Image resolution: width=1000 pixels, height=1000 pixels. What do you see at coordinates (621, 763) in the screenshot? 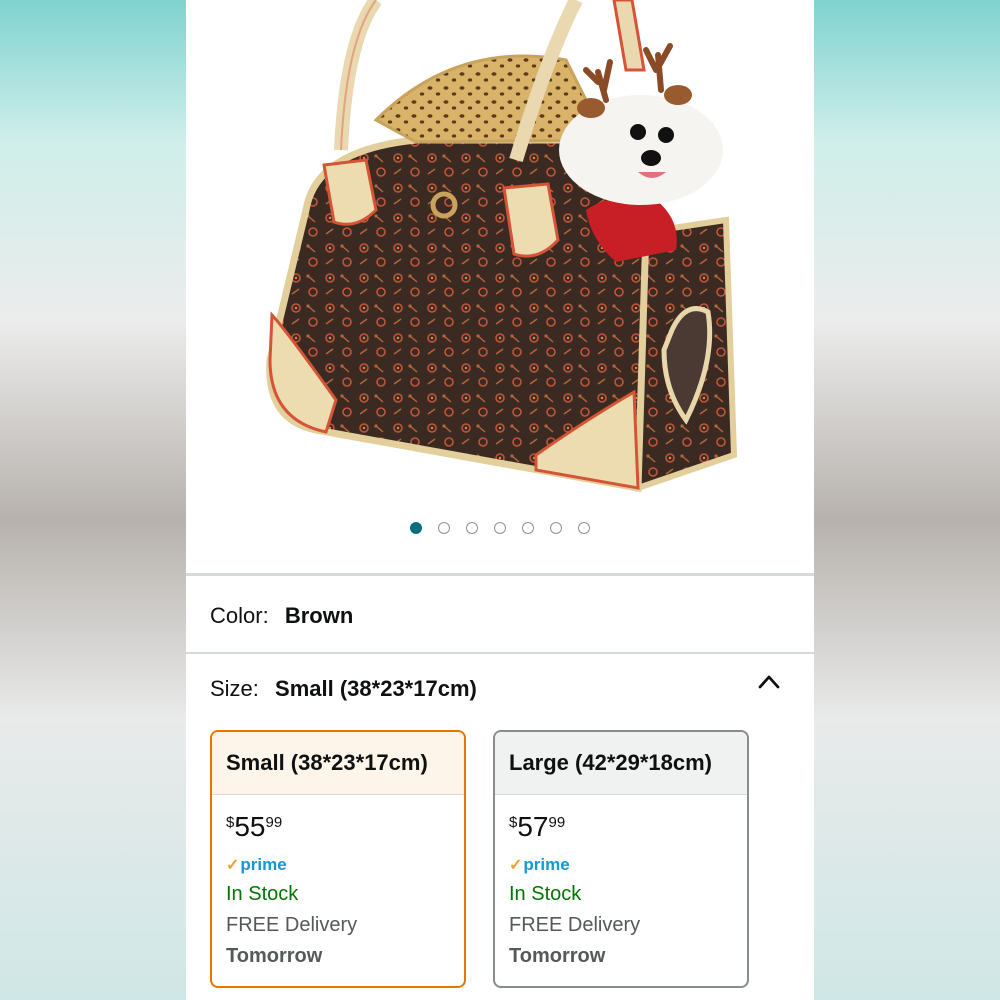
I see `option-name: Large (42*29*18cm)` at bounding box center [621, 763].